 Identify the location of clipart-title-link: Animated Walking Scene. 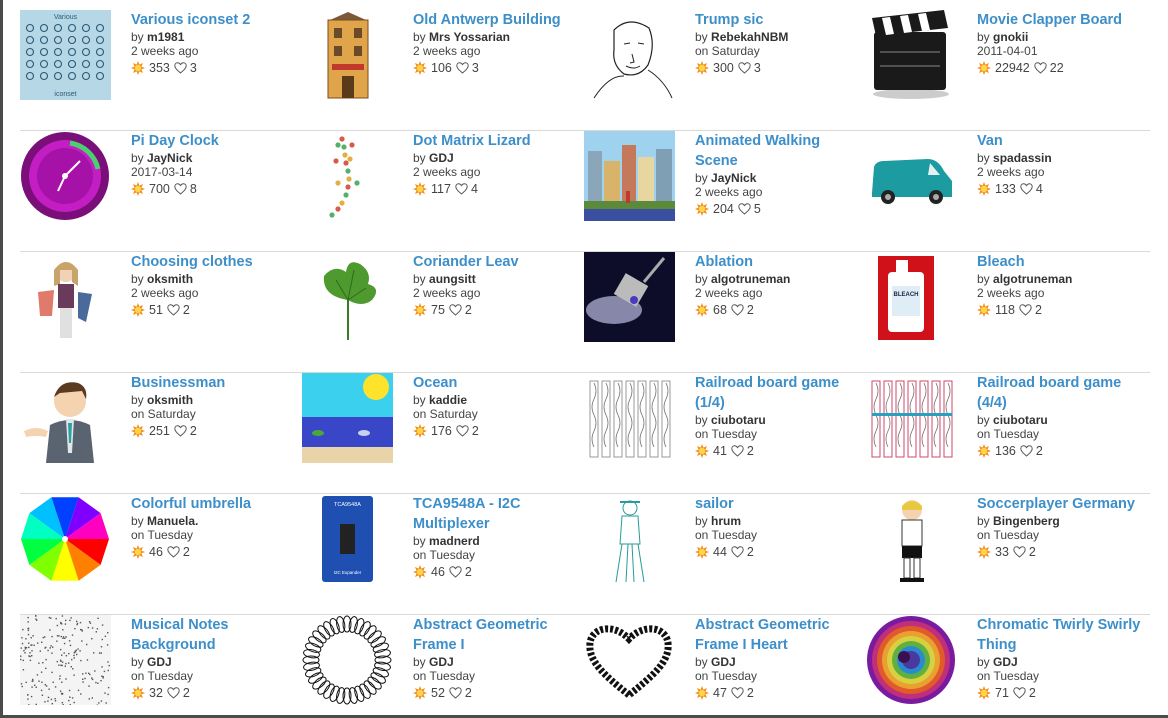
(780, 151).